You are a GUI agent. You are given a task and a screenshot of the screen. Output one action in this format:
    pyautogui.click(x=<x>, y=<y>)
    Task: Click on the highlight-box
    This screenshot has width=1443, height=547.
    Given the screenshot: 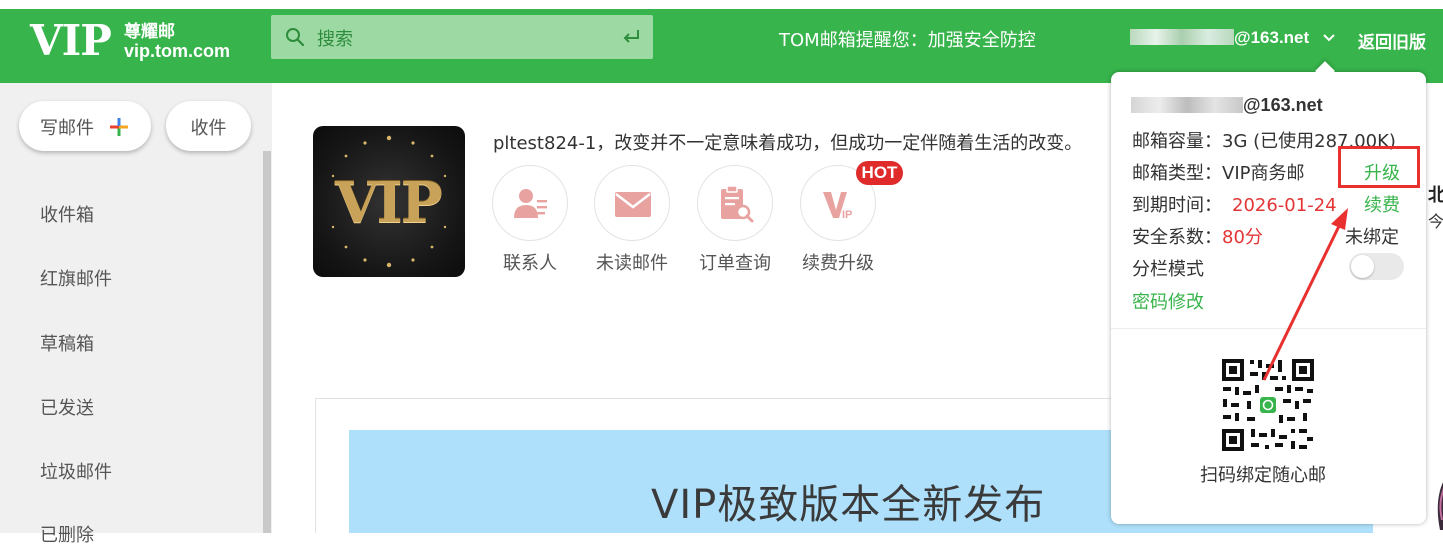 What is the action you would take?
    pyautogui.click(x=1379, y=167)
    